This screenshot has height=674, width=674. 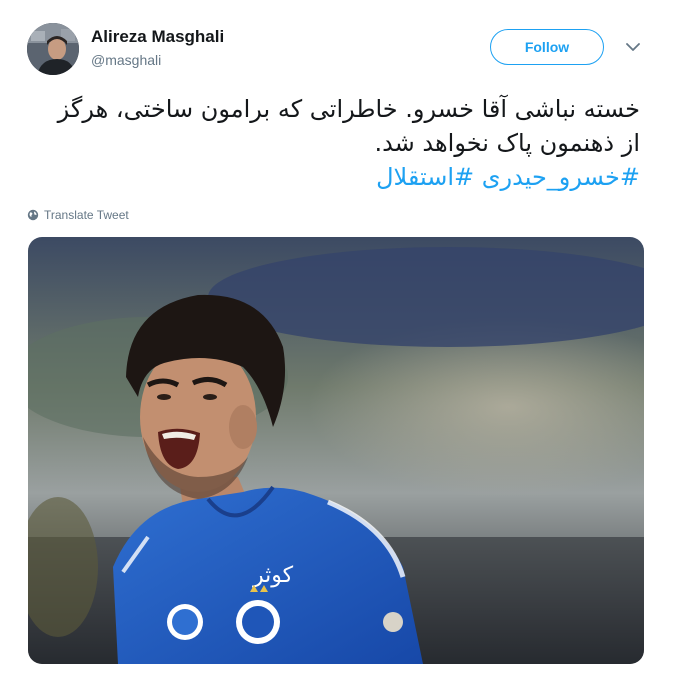 I want to click on username: @masghali, so click(x=126, y=60).